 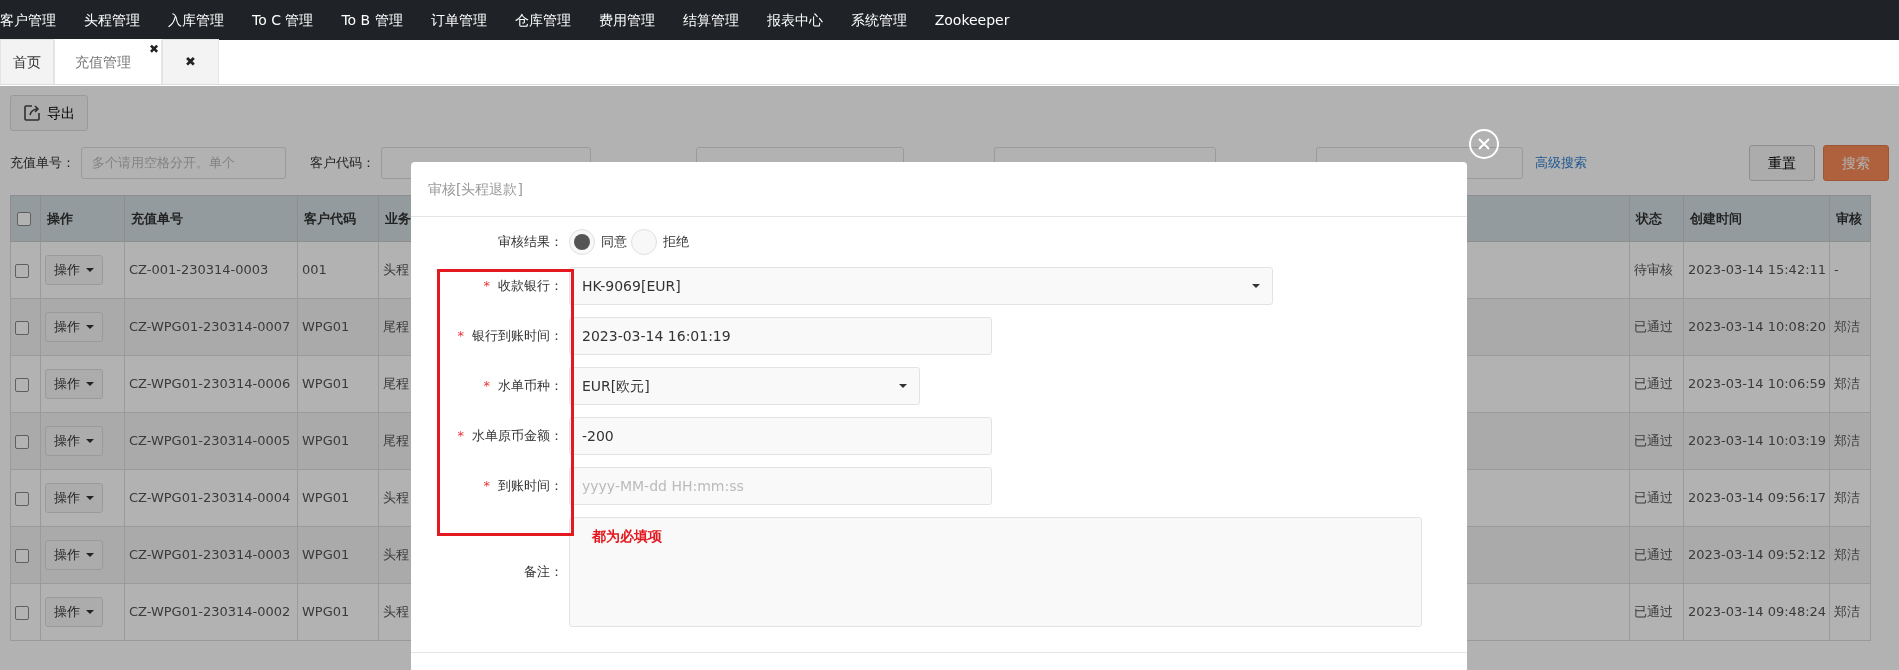 What do you see at coordinates (153, 49) in the screenshot?
I see `close-tab-button: ✖` at bounding box center [153, 49].